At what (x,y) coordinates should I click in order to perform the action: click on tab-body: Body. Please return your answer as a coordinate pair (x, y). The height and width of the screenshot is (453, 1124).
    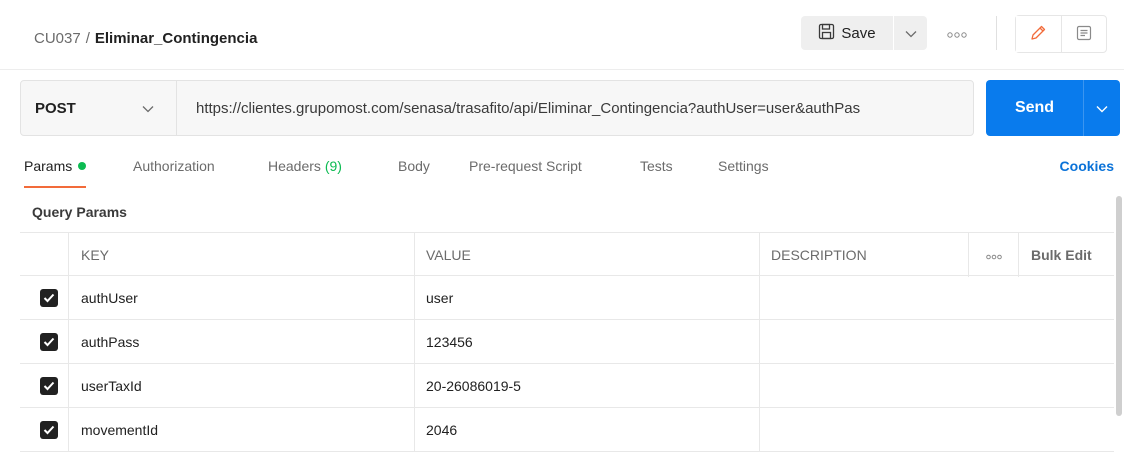
    Looking at the image, I should click on (414, 166).